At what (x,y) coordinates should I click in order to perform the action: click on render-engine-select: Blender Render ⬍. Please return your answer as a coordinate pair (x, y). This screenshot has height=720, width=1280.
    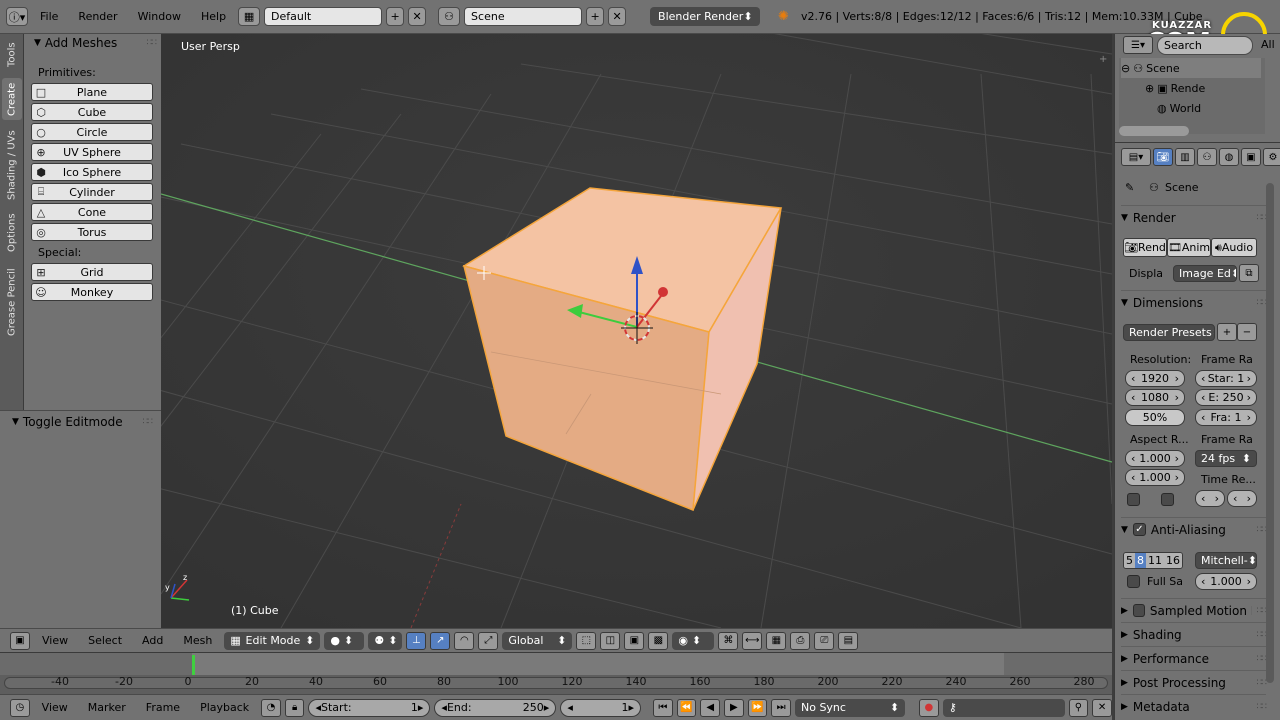
    Looking at the image, I should click on (705, 16).